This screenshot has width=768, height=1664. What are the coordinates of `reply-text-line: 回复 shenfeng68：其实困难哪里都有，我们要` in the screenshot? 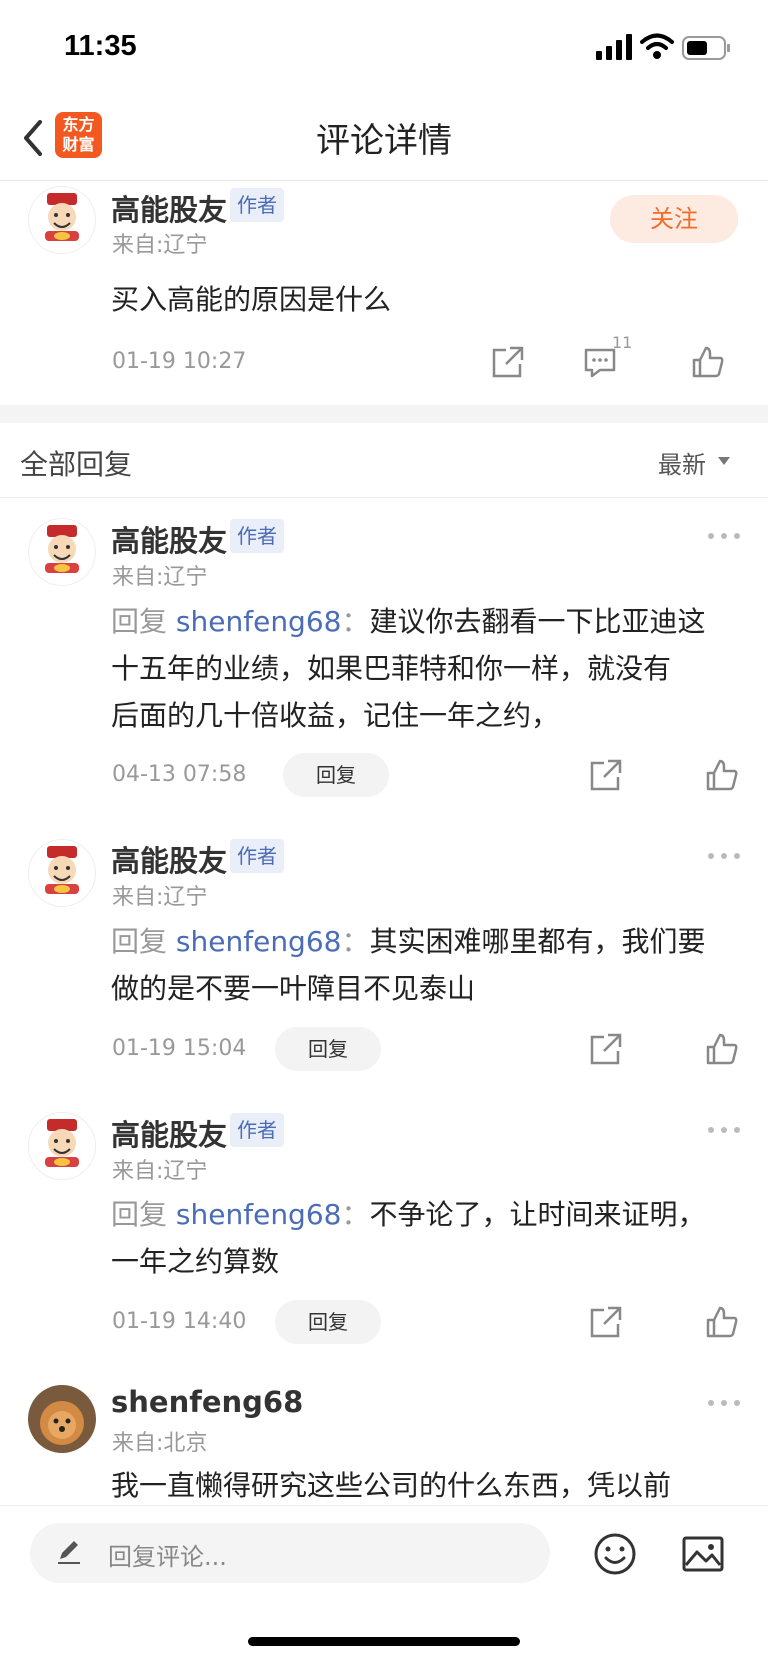 It's located at (408, 941).